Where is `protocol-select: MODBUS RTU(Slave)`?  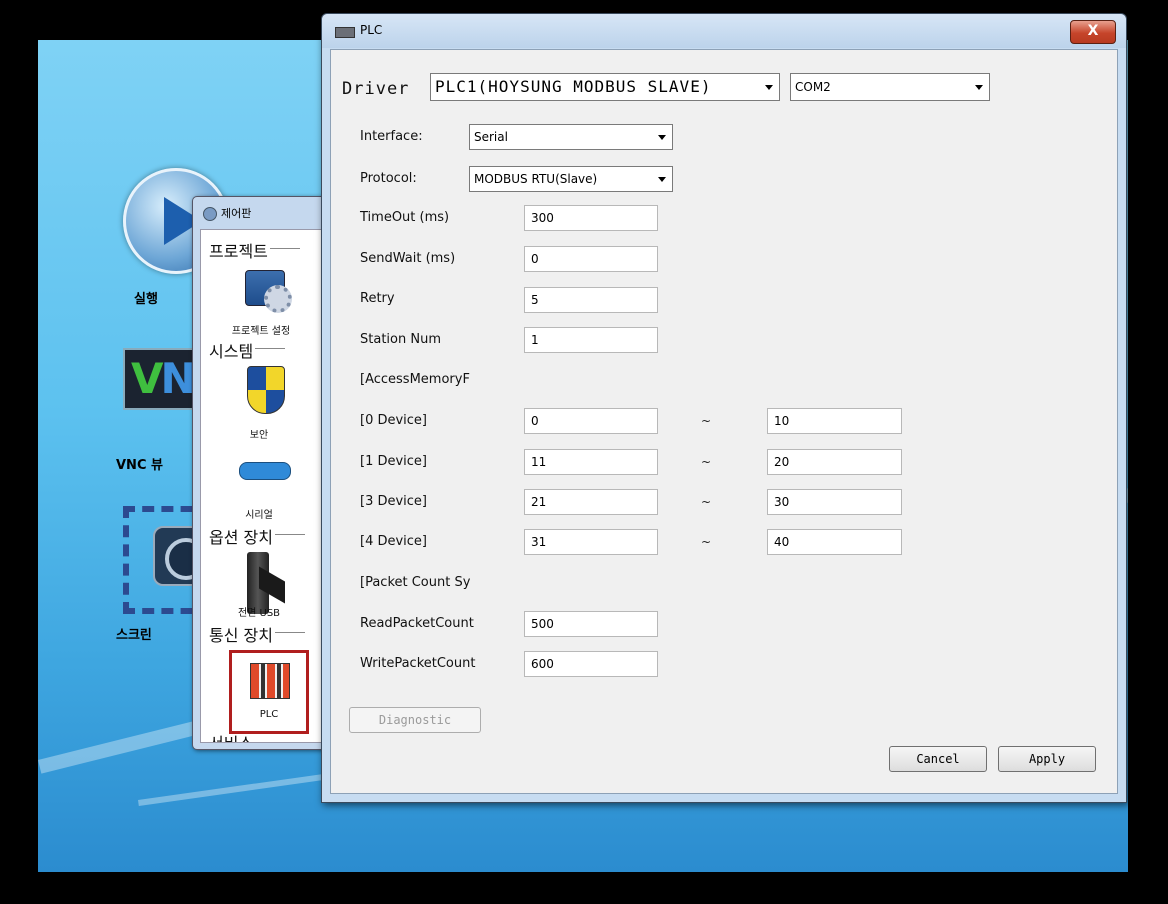
protocol-select: MODBUS RTU(Slave) is located at coordinates (571, 179).